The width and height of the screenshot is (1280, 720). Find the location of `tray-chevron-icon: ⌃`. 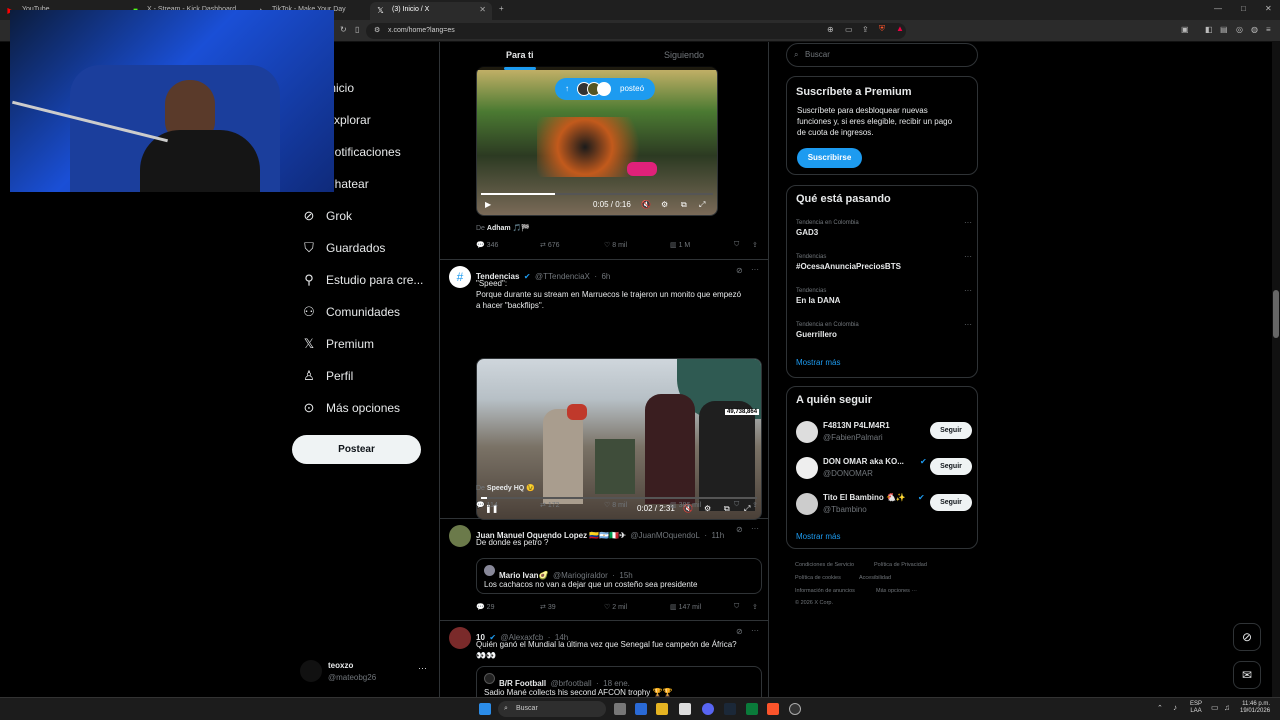

tray-chevron-icon: ⌃ is located at coordinates (1160, 708).